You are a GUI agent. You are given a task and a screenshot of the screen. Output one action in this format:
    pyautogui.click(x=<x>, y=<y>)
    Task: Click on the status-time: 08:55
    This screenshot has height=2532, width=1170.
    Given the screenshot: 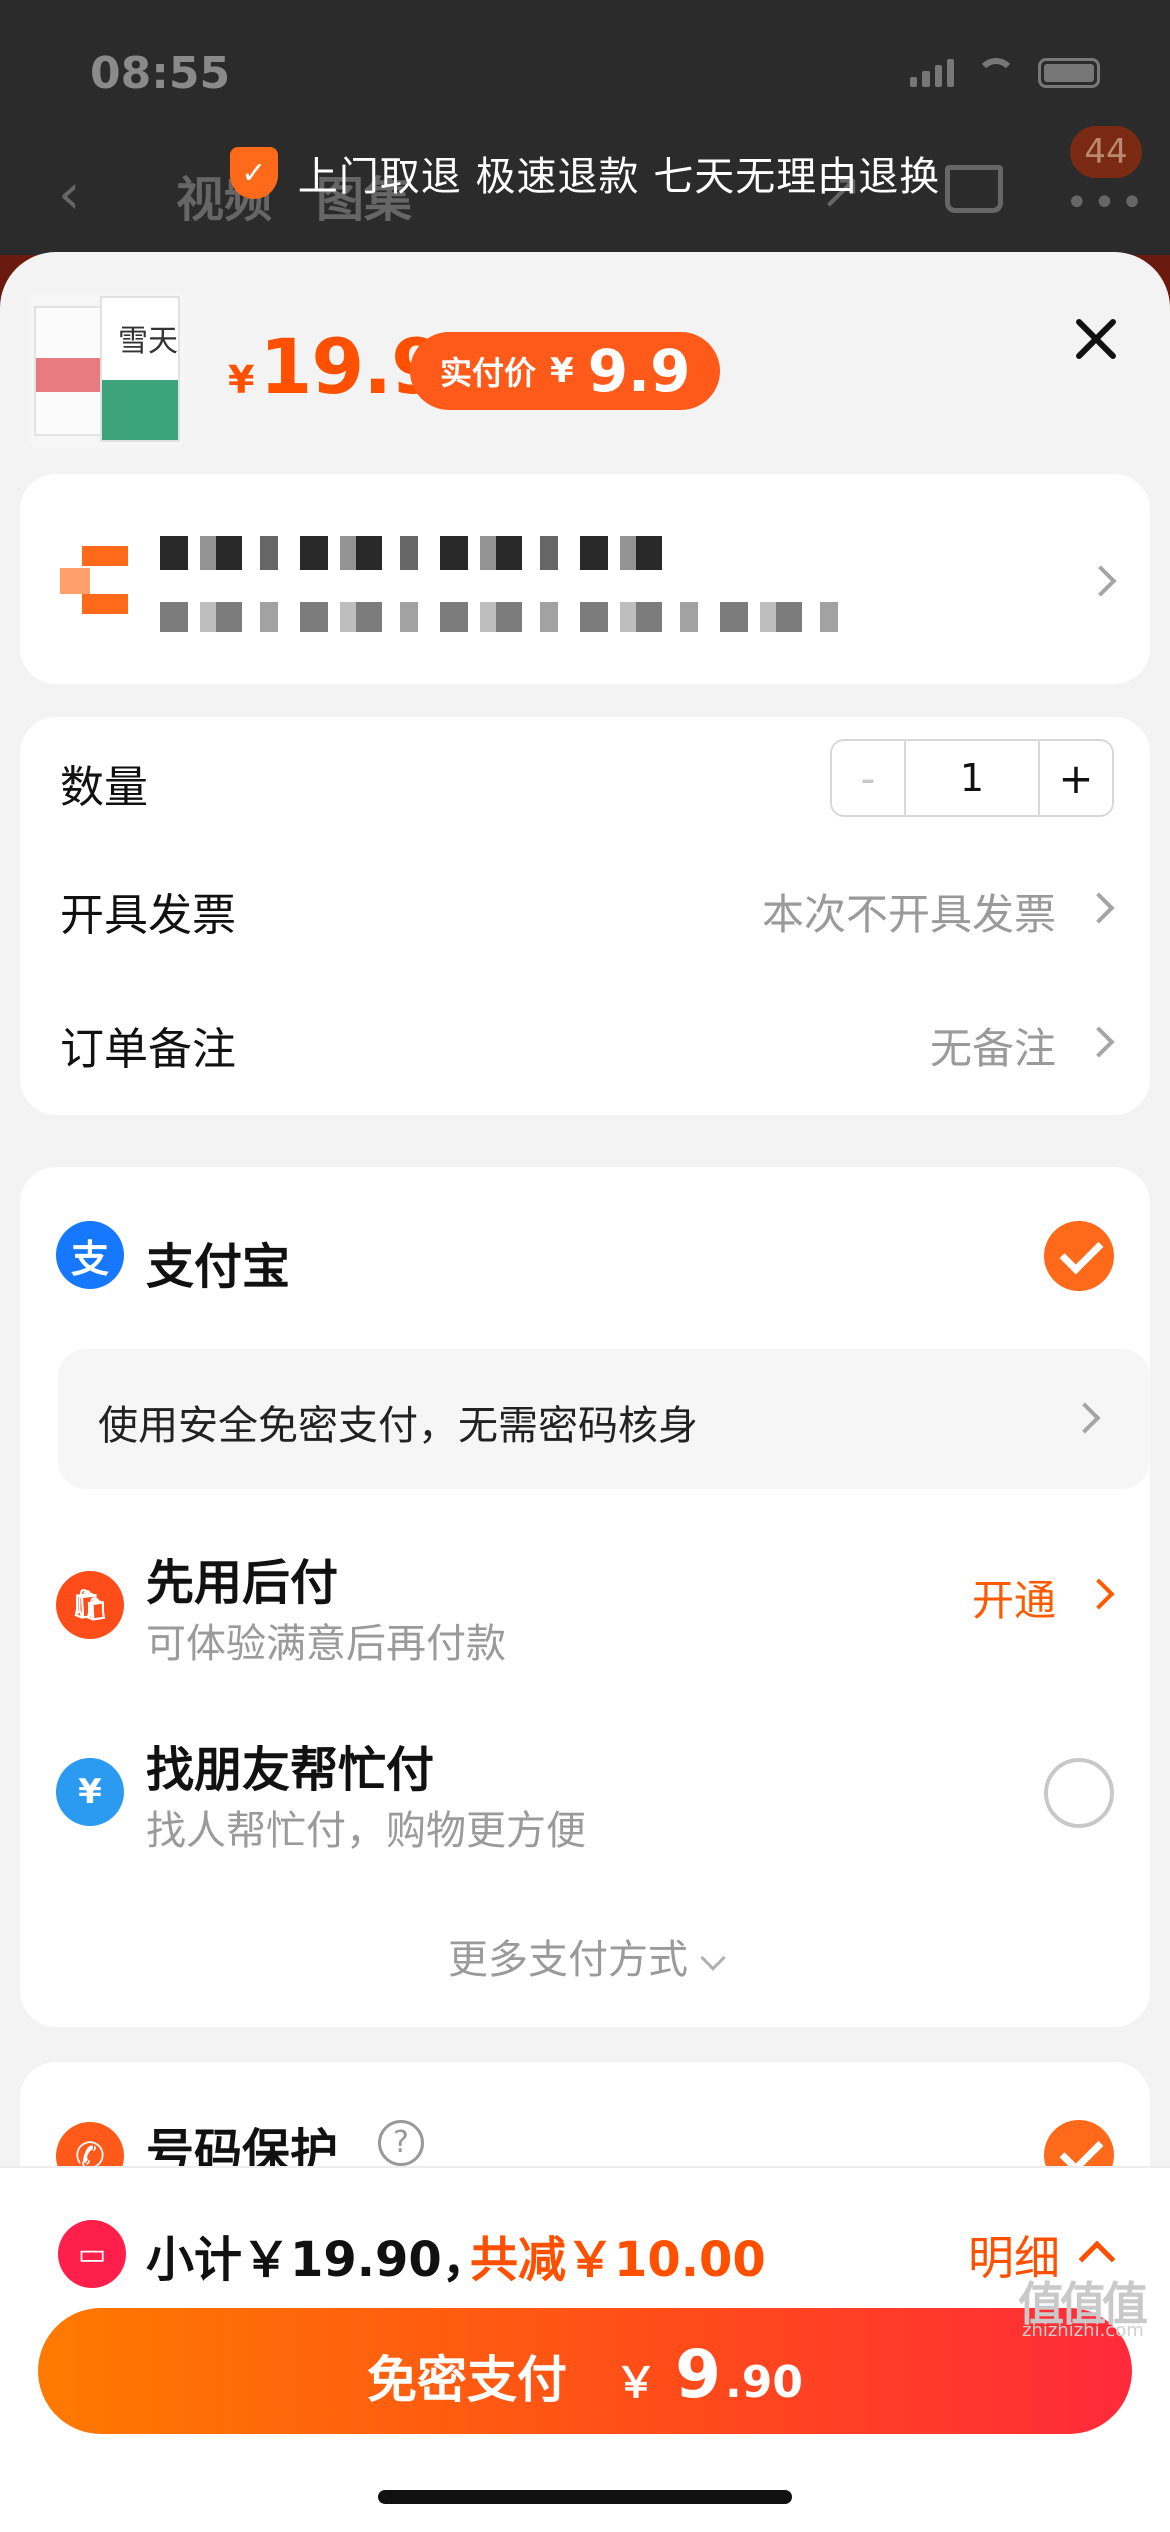 What is the action you would take?
    pyautogui.click(x=160, y=73)
    